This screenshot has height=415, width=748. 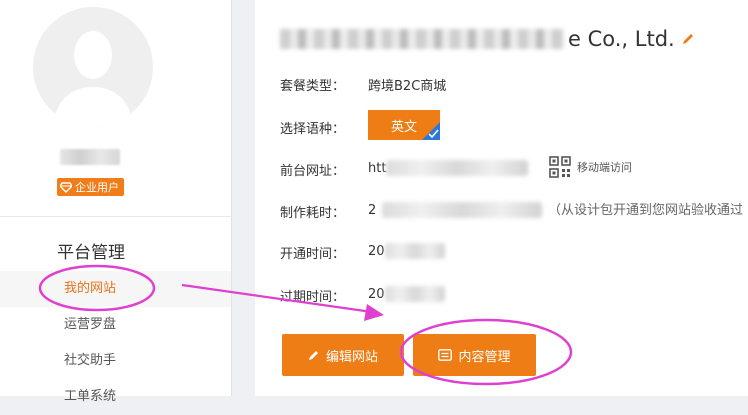 What do you see at coordinates (313, 213) in the screenshot?
I see `build-time-label: 制作耗时：` at bounding box center [313, 213].